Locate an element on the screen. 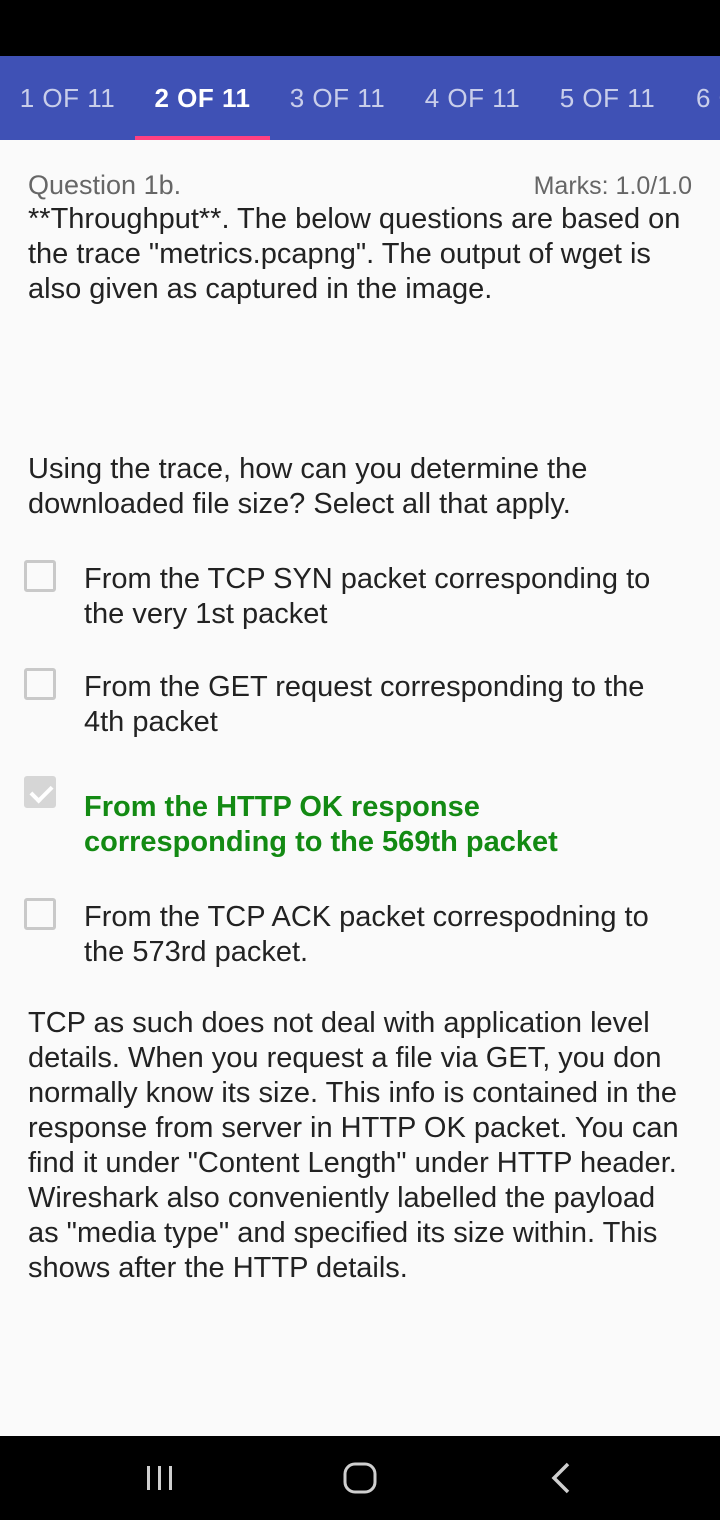 This screenshot has height=1520, width=720. tab-question-2: 2 OF 11 is located at coordinates (202, 98).